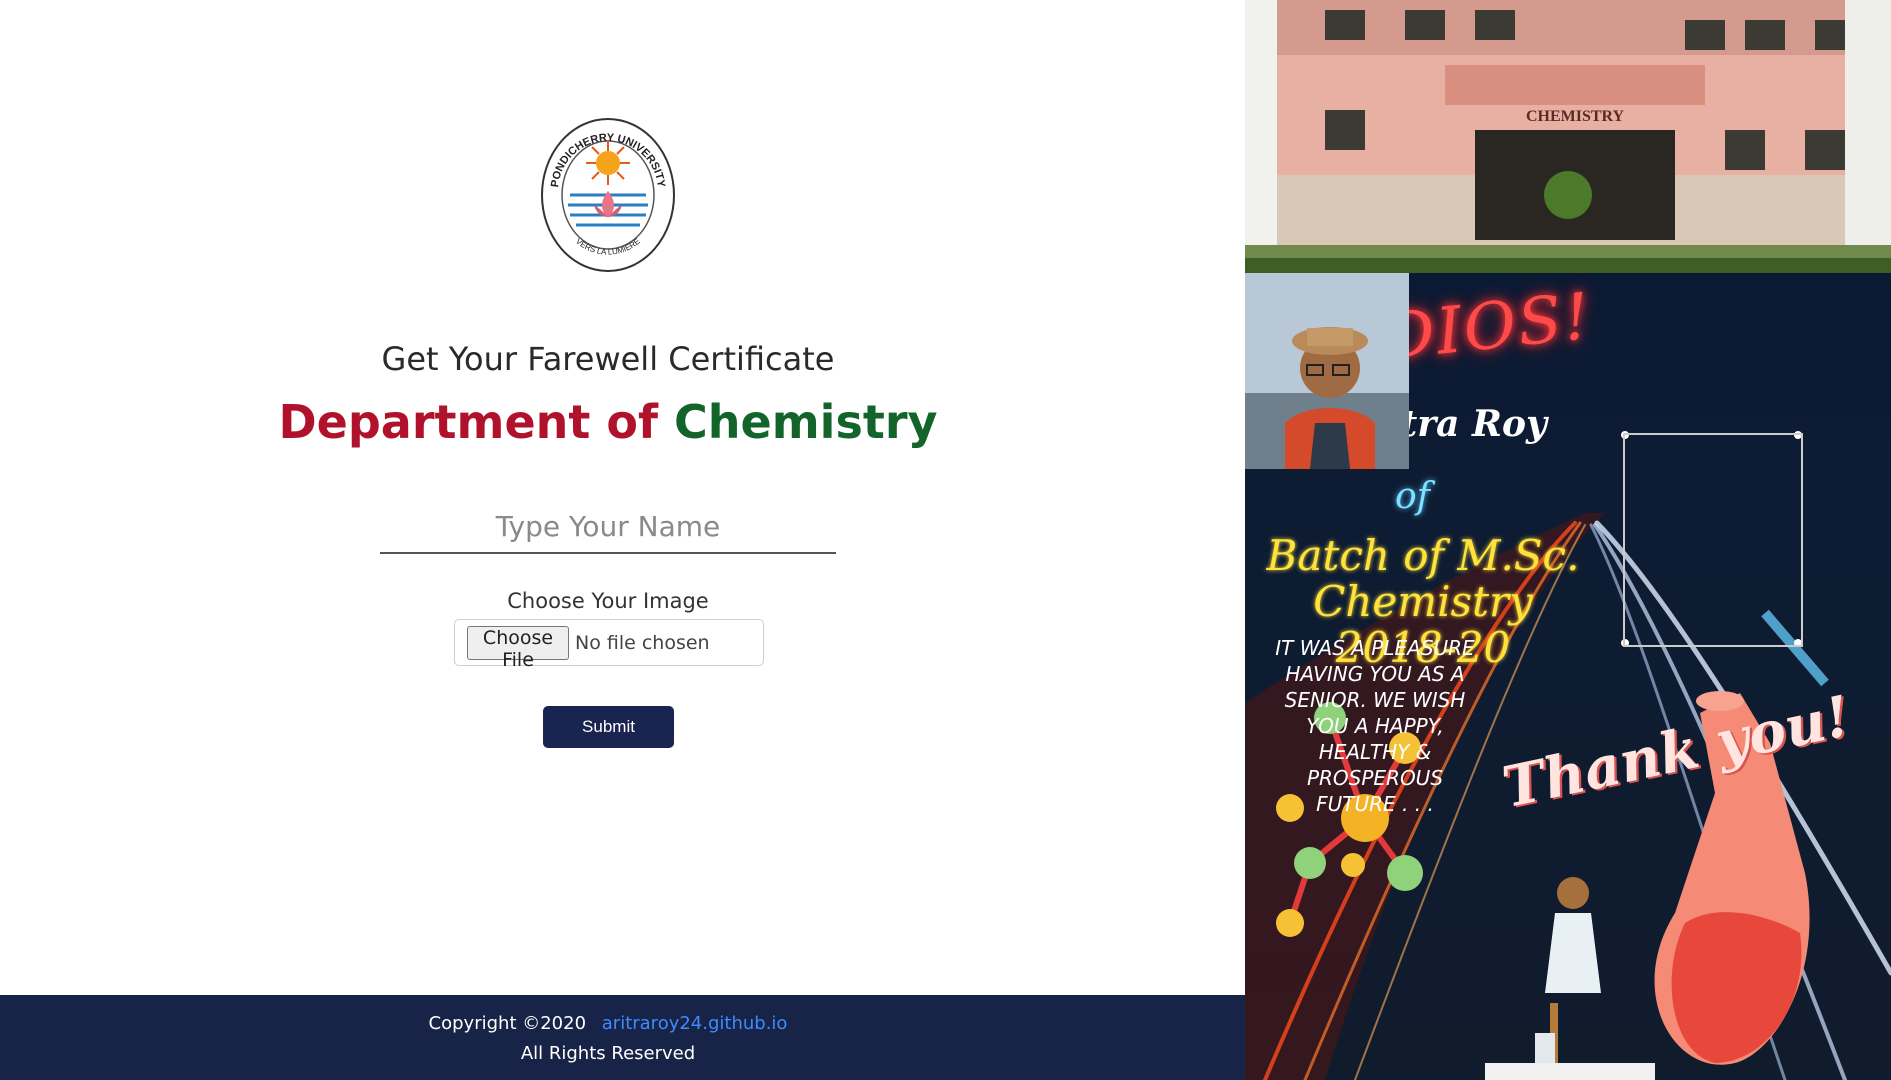 The width and height of the screenshot is (1891, 1080). I want to click on student-illustration, so click(1570, 978).